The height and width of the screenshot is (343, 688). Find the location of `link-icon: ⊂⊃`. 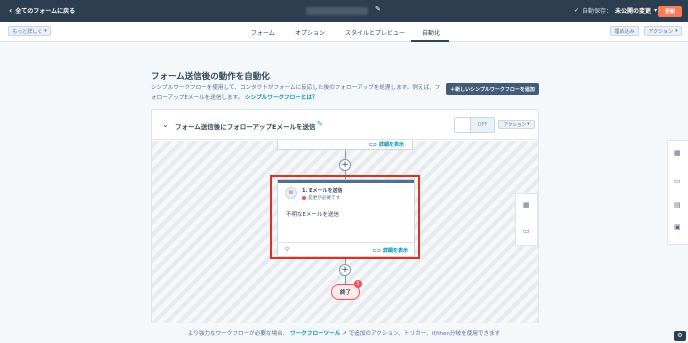

link-icon: ⊂⊃ is located at coordinates (372, 144).